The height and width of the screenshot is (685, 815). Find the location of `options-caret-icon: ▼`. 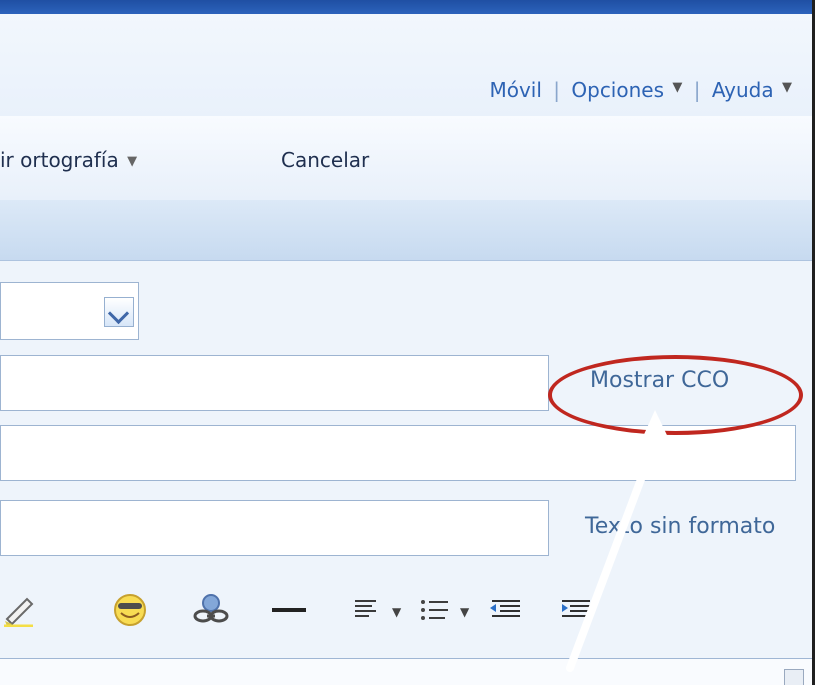

options-caret-icon: ▼ is located at coordinates (677, 87).